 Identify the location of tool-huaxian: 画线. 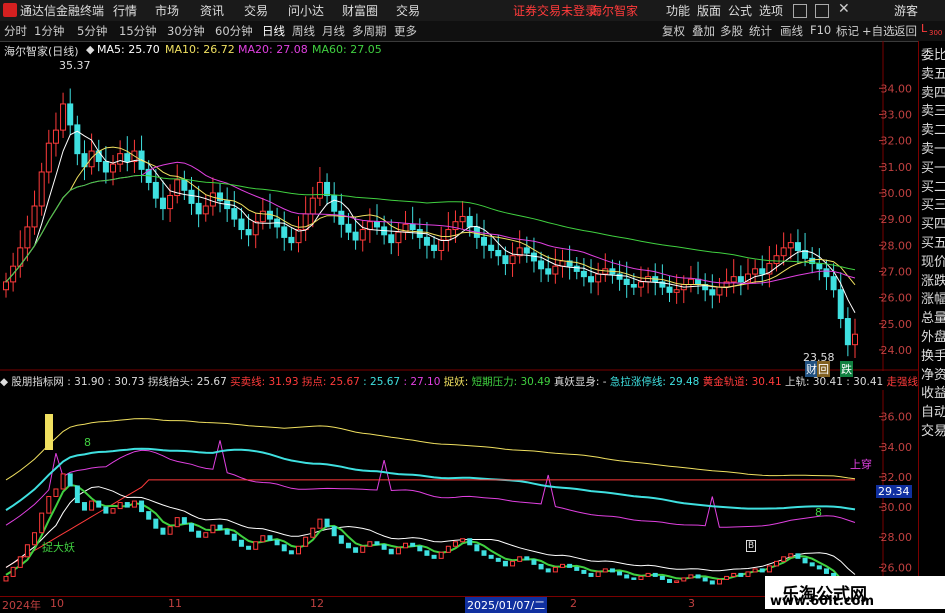
(791, 31).